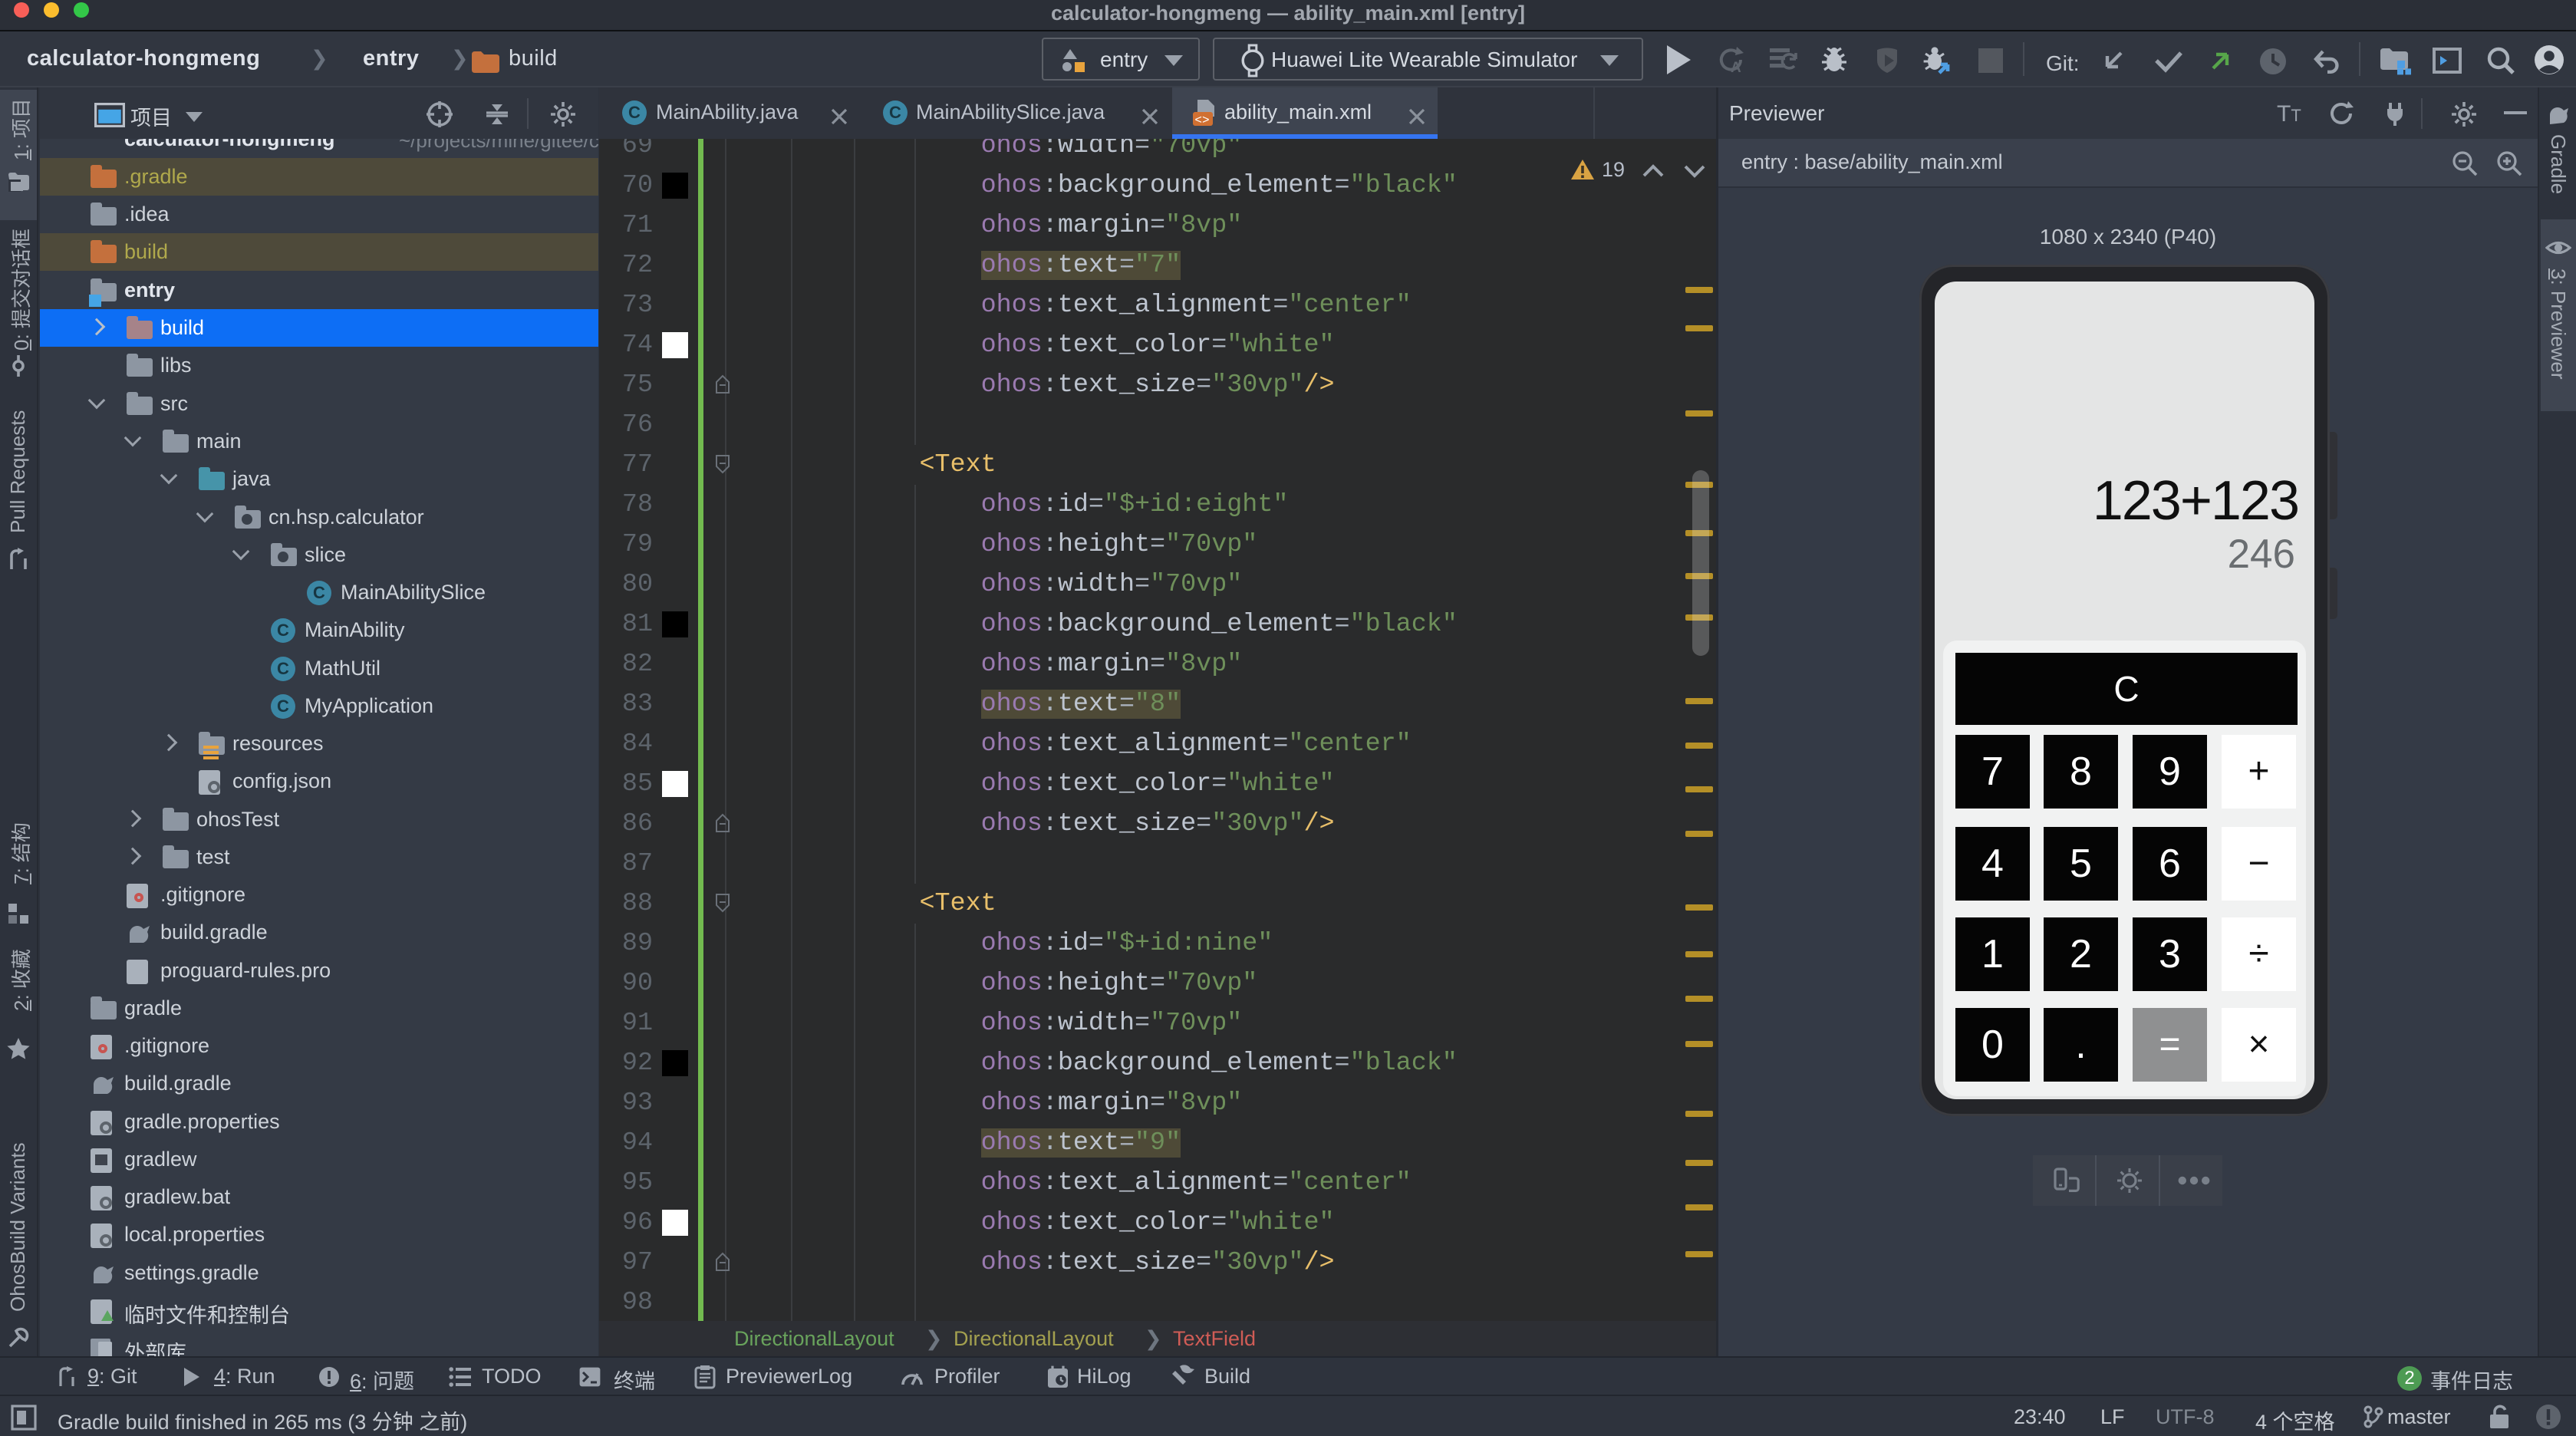 This screenshot has width=2576, height=1436. What do you see at coordinates (1736, 67) in the screenshot?
I see `svg-text: A` at bounding box center [1736, 67].